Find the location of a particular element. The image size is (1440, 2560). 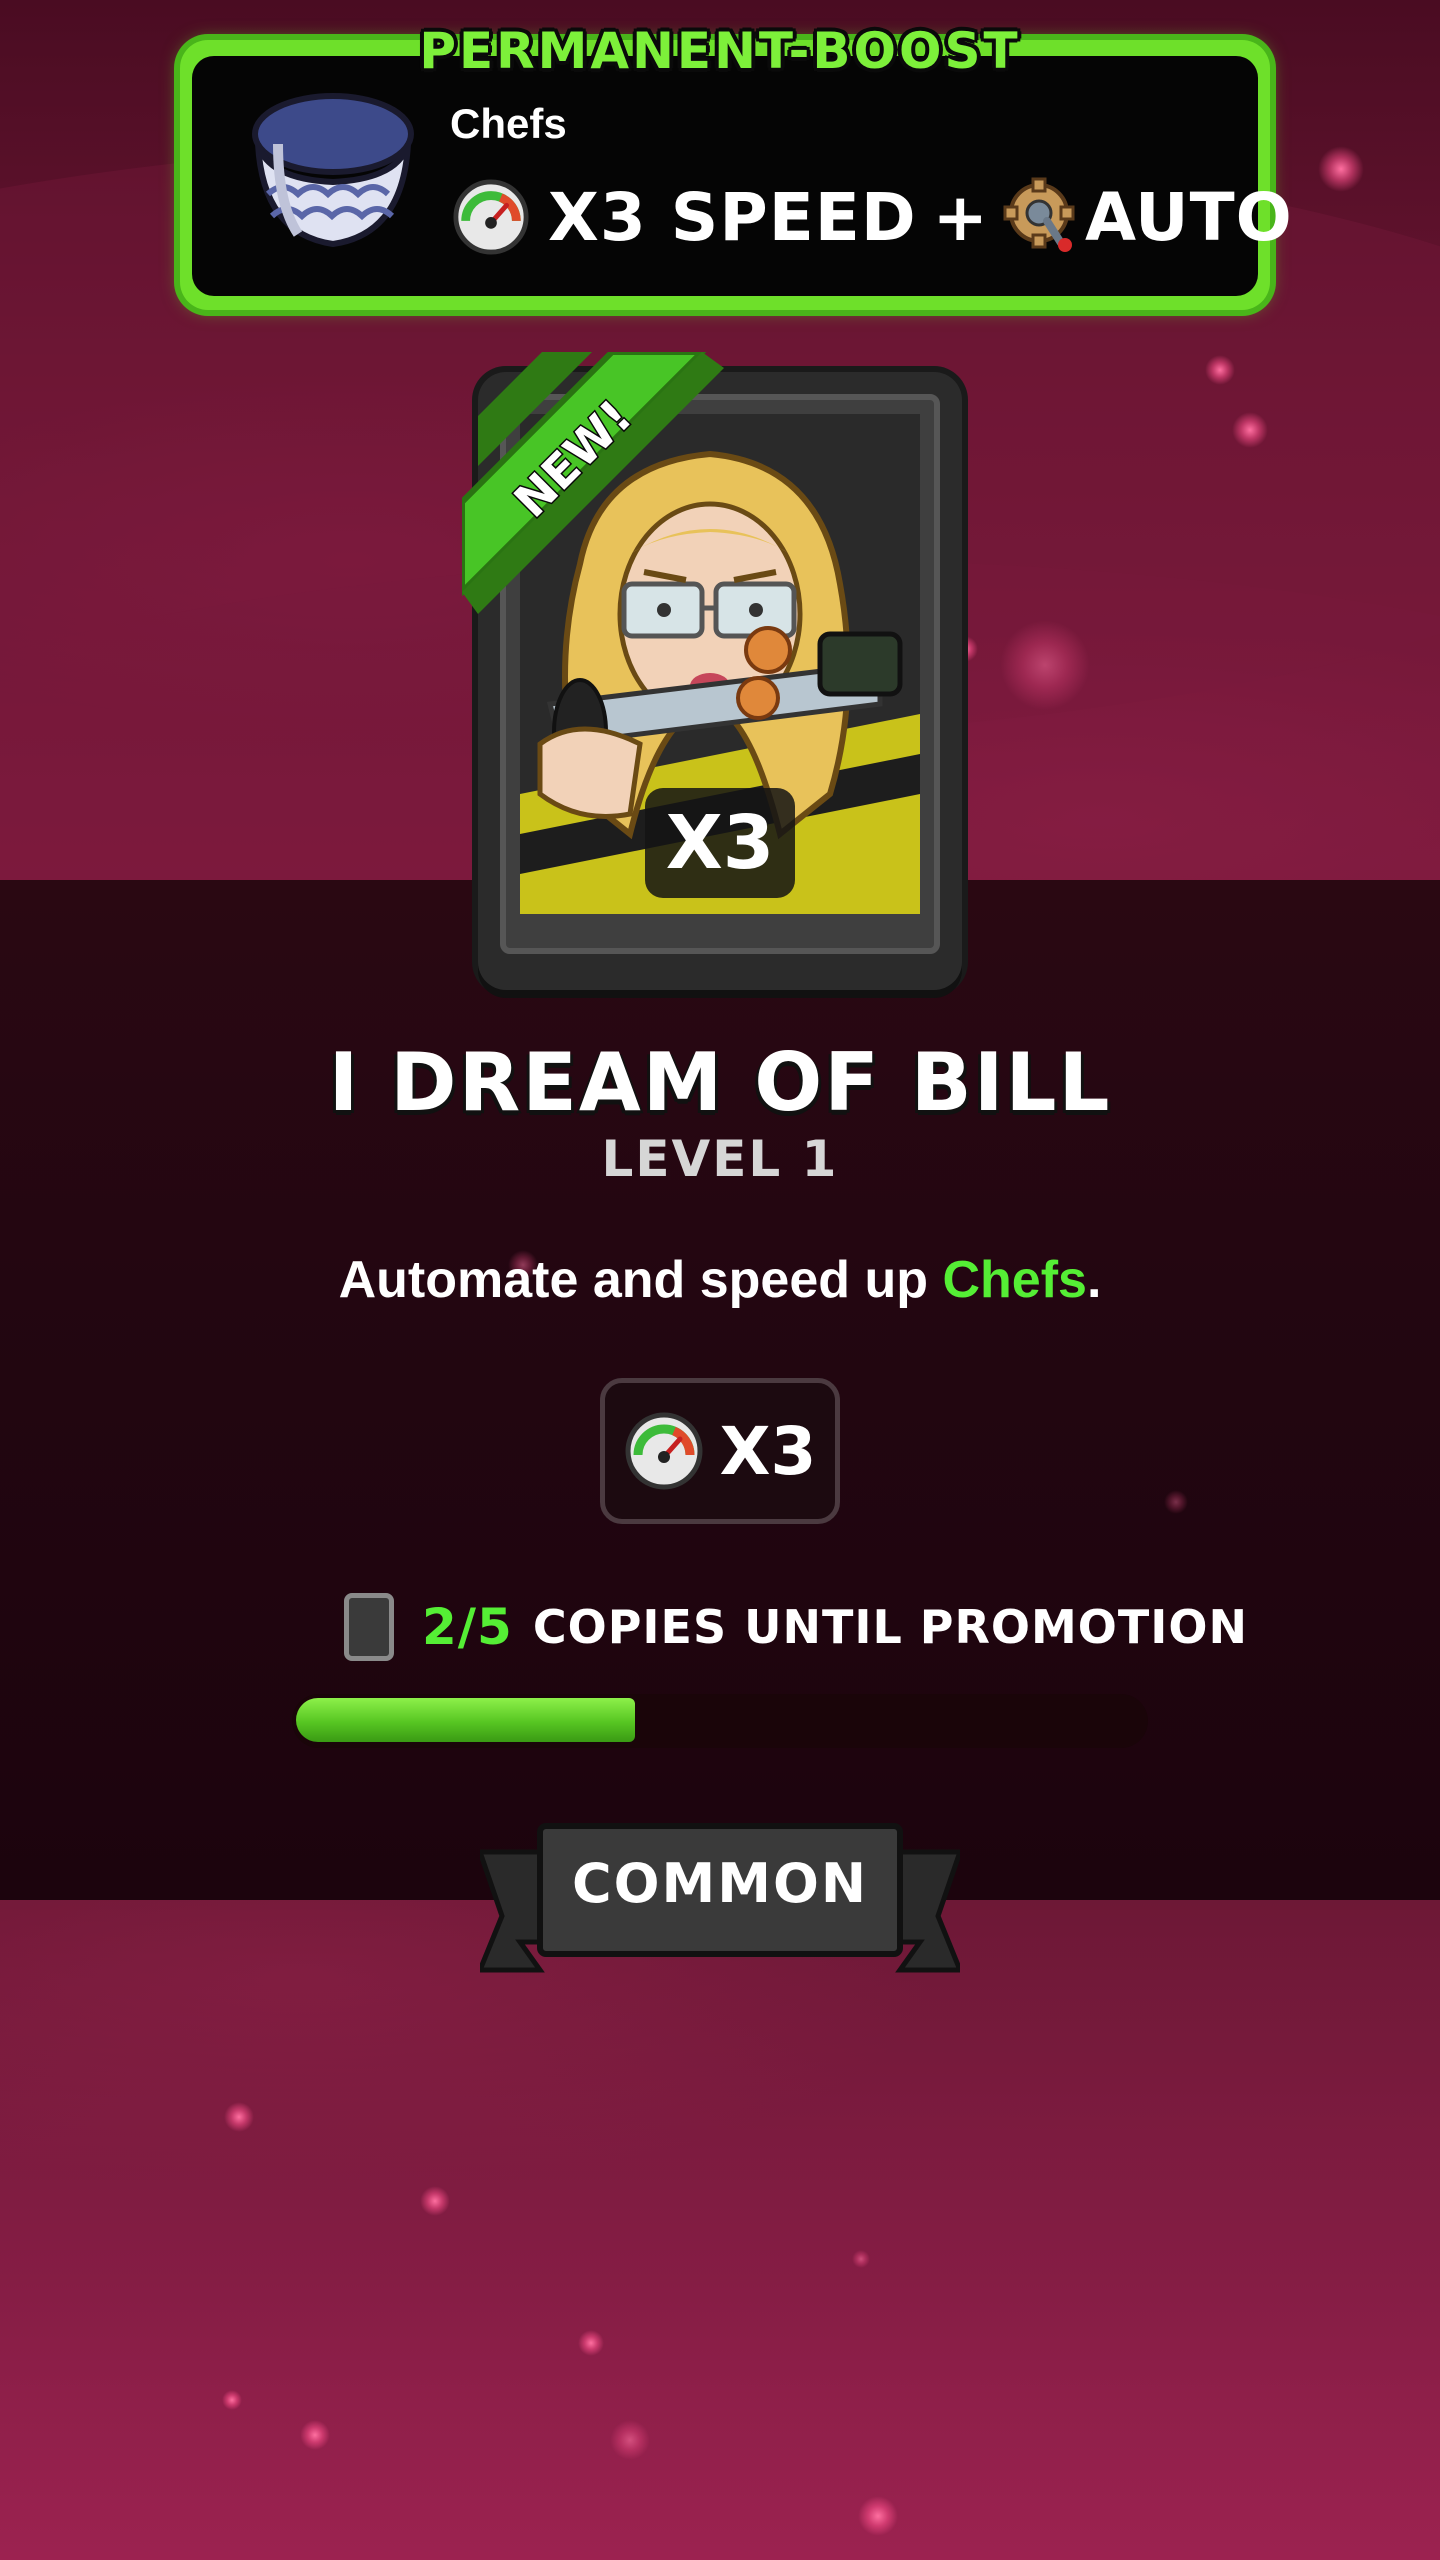

copies-count: 2/5 is located at coordinates (467, 1627).